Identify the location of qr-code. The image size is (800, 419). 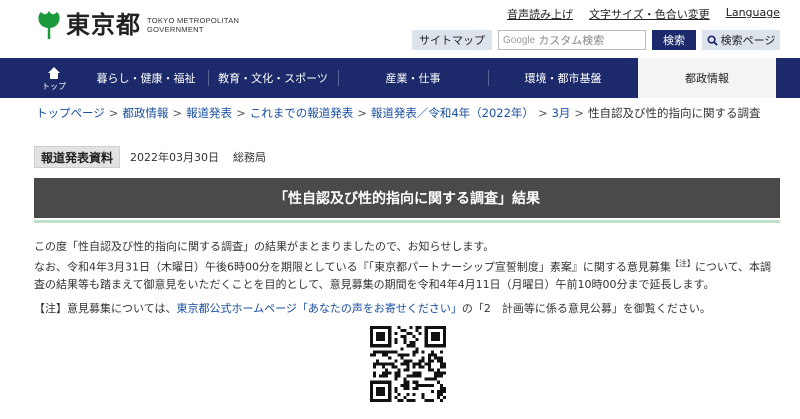
(408, 364).